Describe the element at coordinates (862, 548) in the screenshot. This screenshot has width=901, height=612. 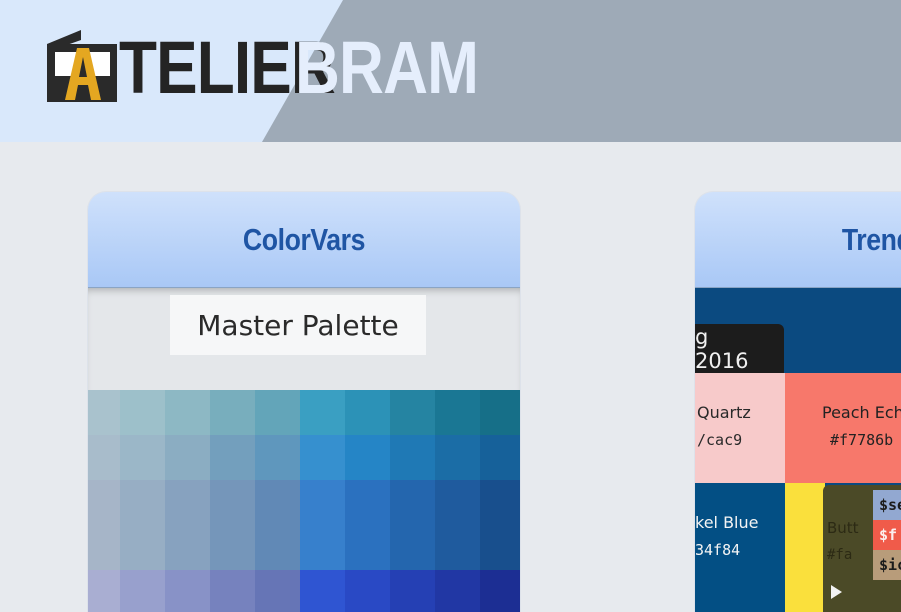
I see `code-preview-panel: Butt #fa $se $f $ic` at that location.